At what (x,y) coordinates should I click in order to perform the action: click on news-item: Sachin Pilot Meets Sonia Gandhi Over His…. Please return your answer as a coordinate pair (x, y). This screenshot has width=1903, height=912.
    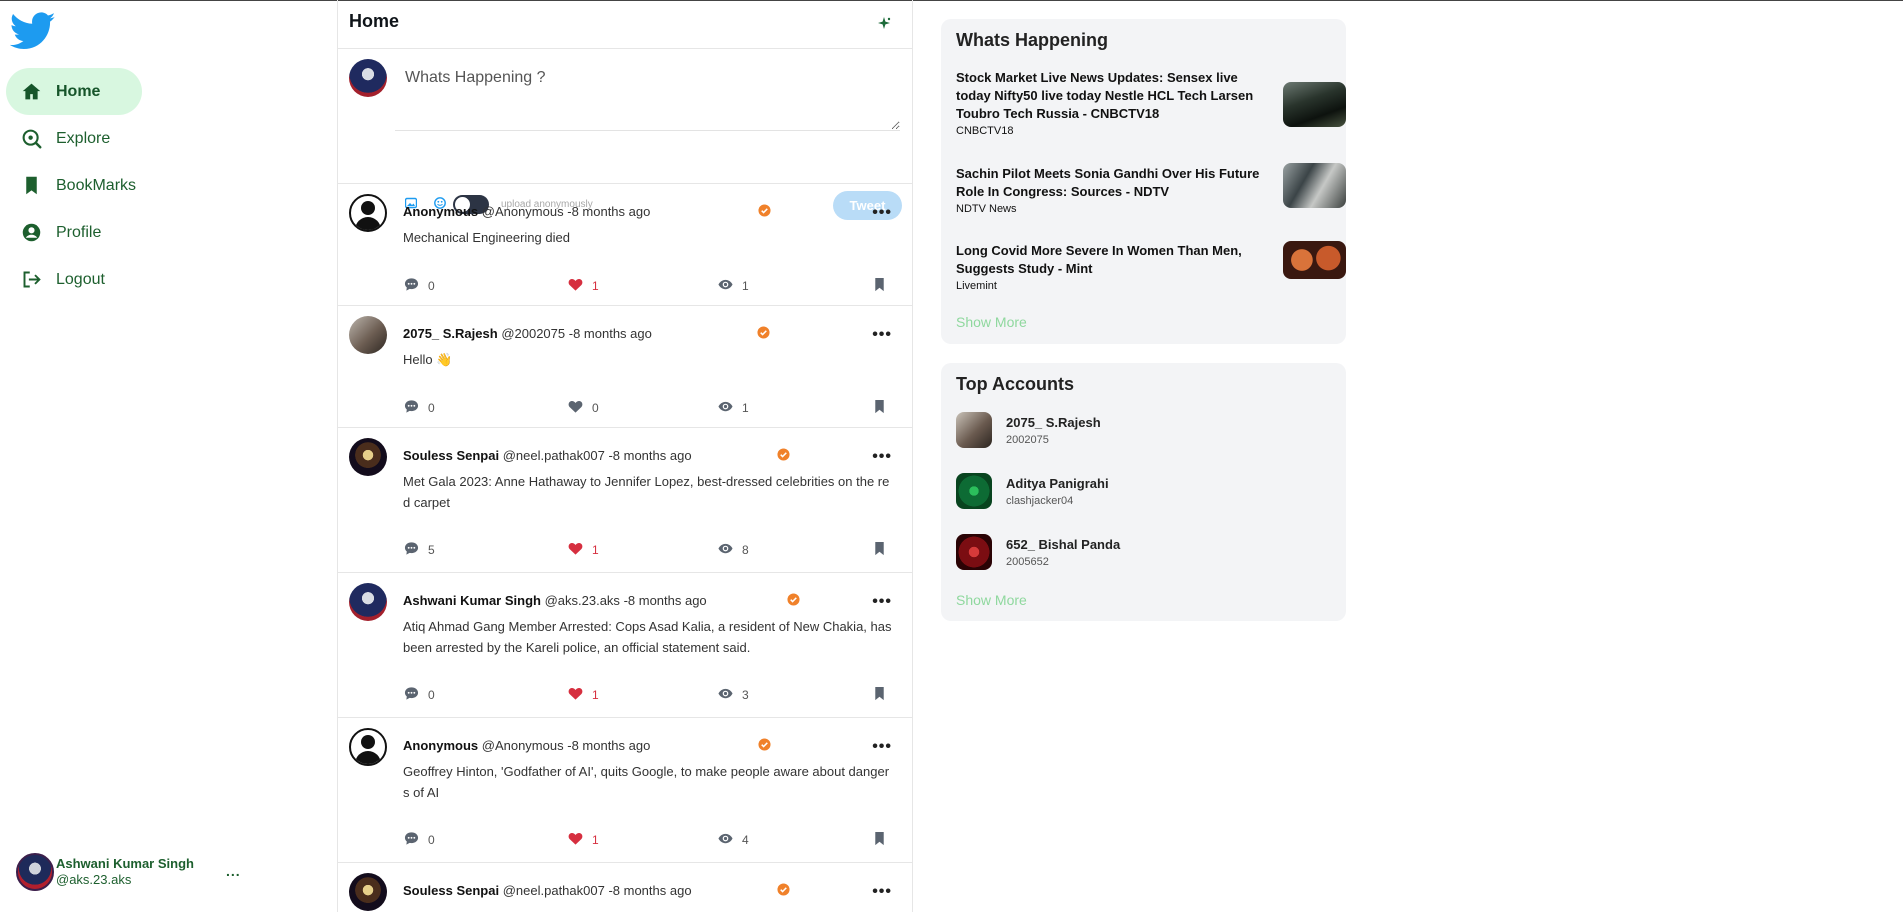
    Looking at the image, I should click on (1151, 189).